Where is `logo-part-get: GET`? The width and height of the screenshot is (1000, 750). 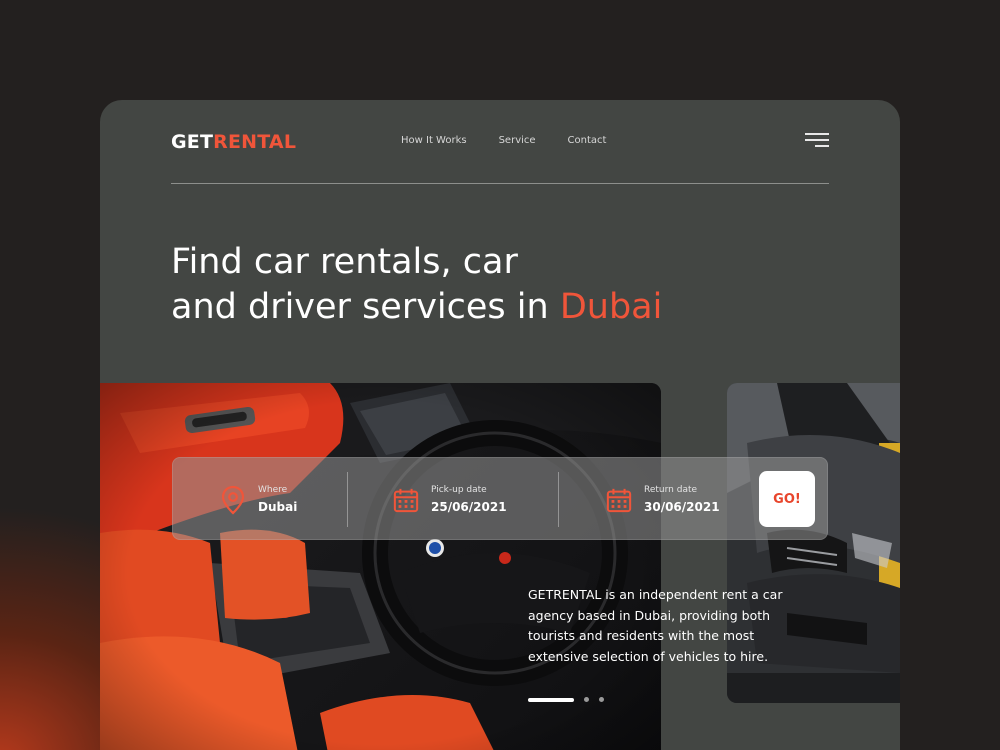 logo-part-get: GET is located at coordinates (192, 142).